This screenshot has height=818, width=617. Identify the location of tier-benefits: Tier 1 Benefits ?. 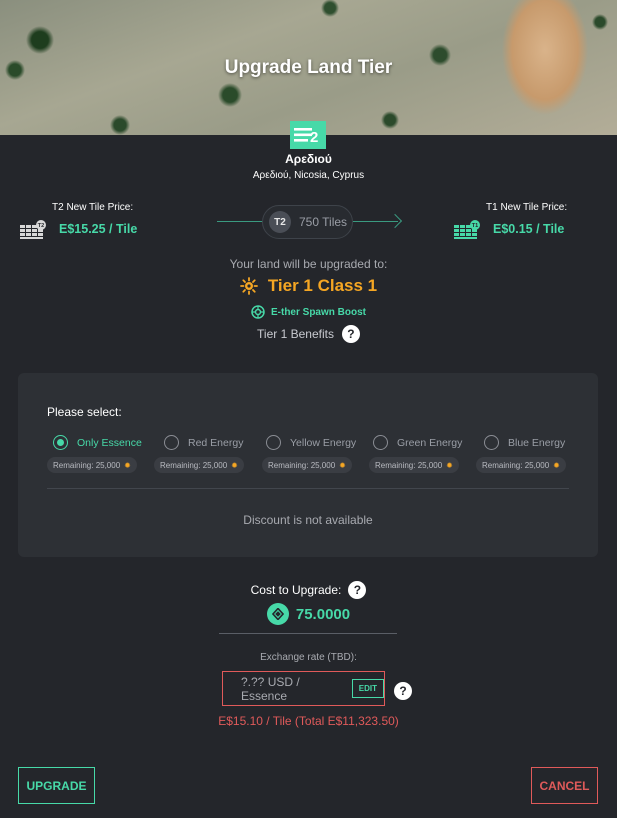
(308, 334).